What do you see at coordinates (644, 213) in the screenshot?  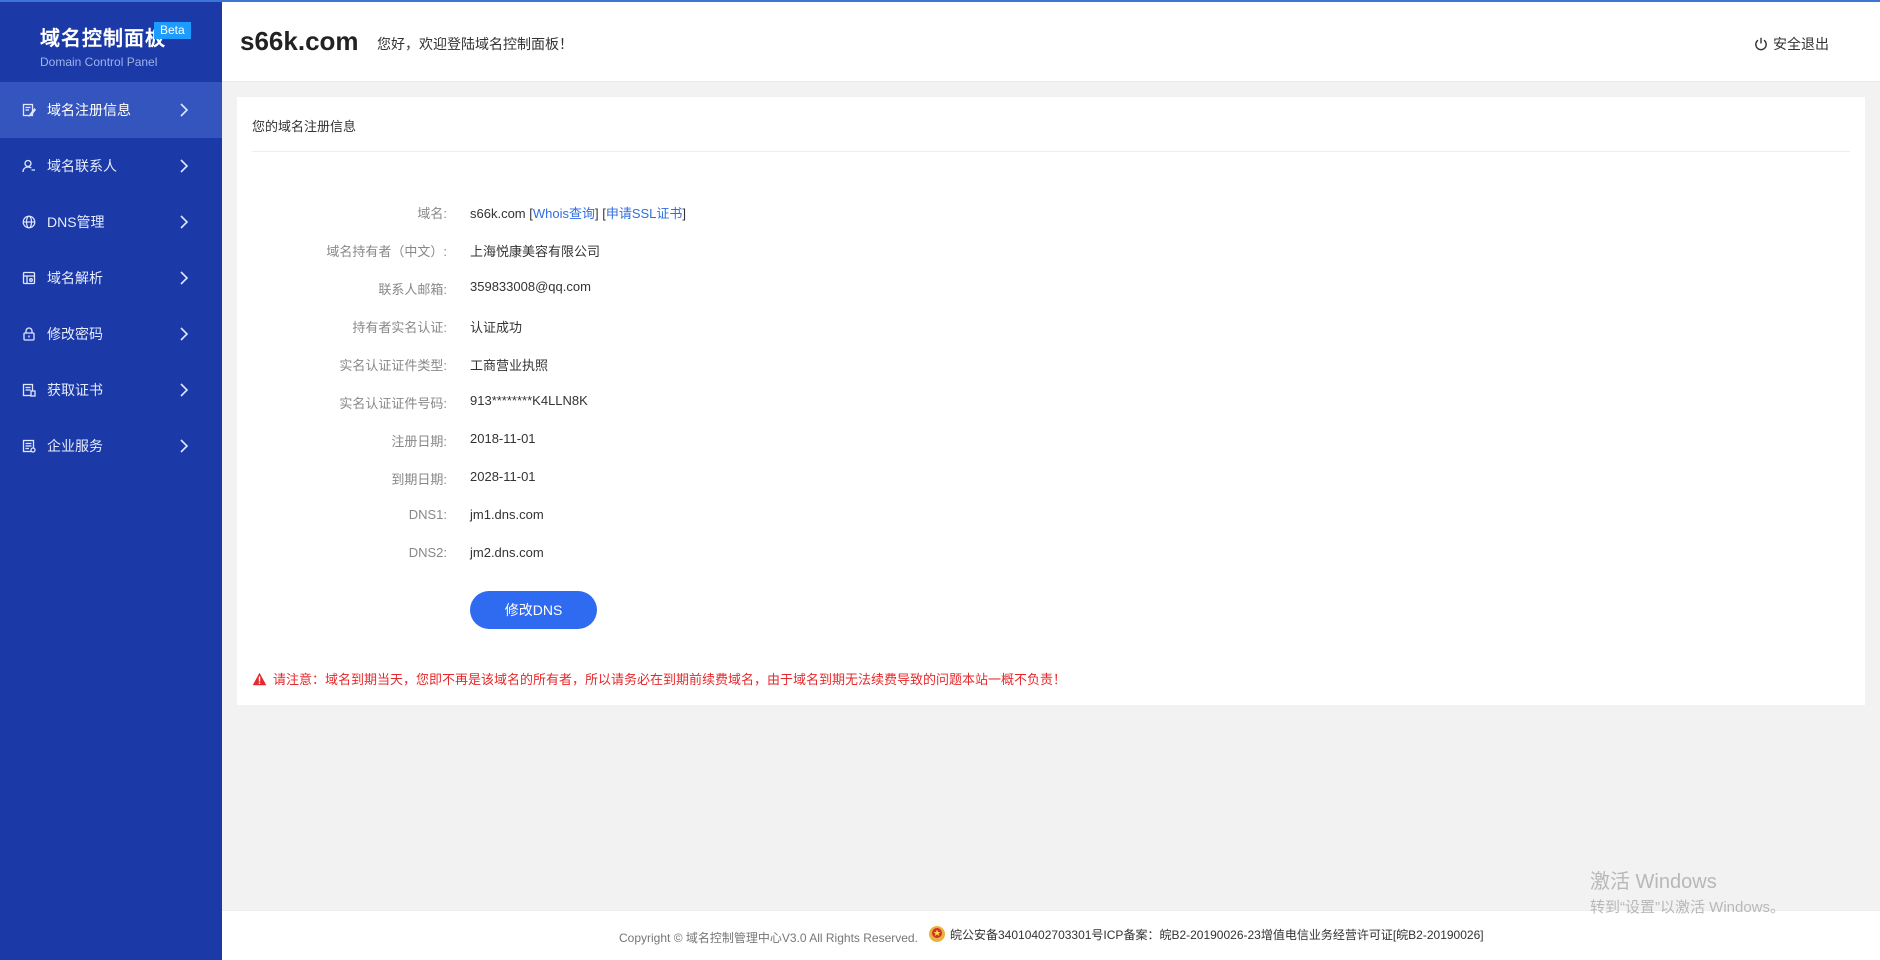 I see `ssl-link: 申请SSL证书` at bounding box center [644, 213].